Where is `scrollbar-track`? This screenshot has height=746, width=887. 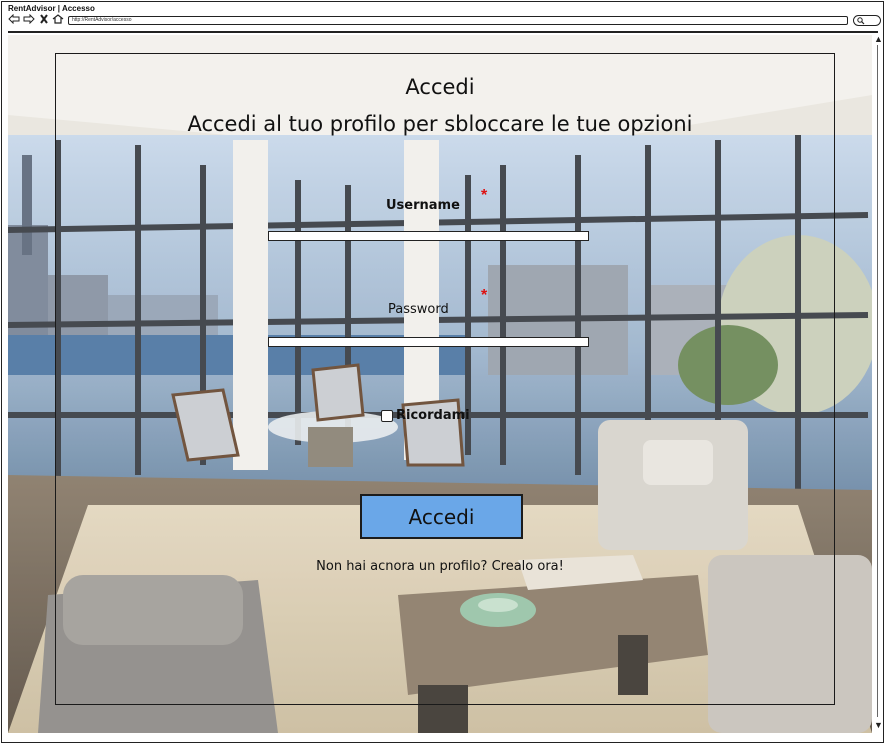 scrollbar-track is located at coordinates (877, 381).